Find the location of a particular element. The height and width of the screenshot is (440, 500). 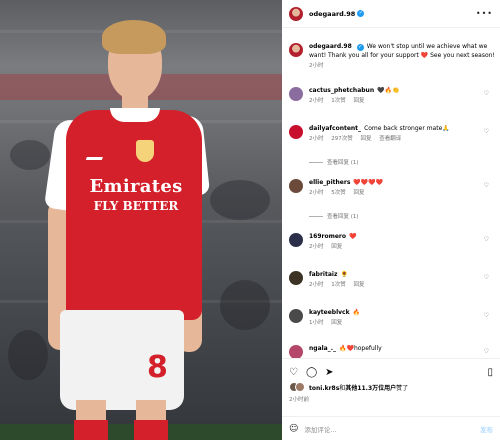

comment-icon: ◯ is located at coordinates (311, 372).